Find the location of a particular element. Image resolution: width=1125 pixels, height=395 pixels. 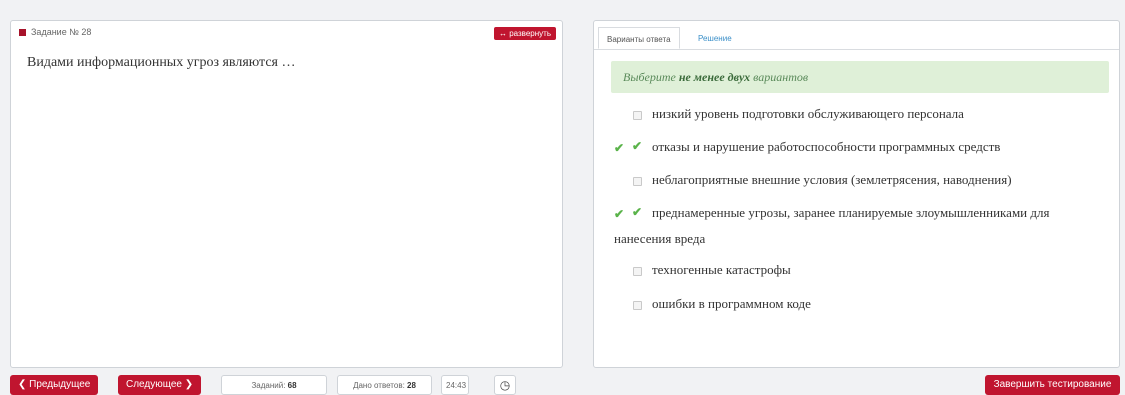

tab-solution: Решение is located at coordinates (715, 38).